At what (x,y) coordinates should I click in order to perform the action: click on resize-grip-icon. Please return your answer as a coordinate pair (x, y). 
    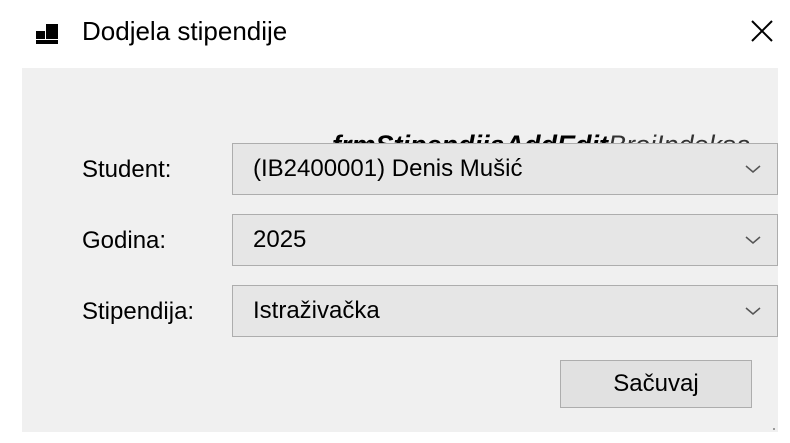
    Looking at the image, I should click on (772, 427).